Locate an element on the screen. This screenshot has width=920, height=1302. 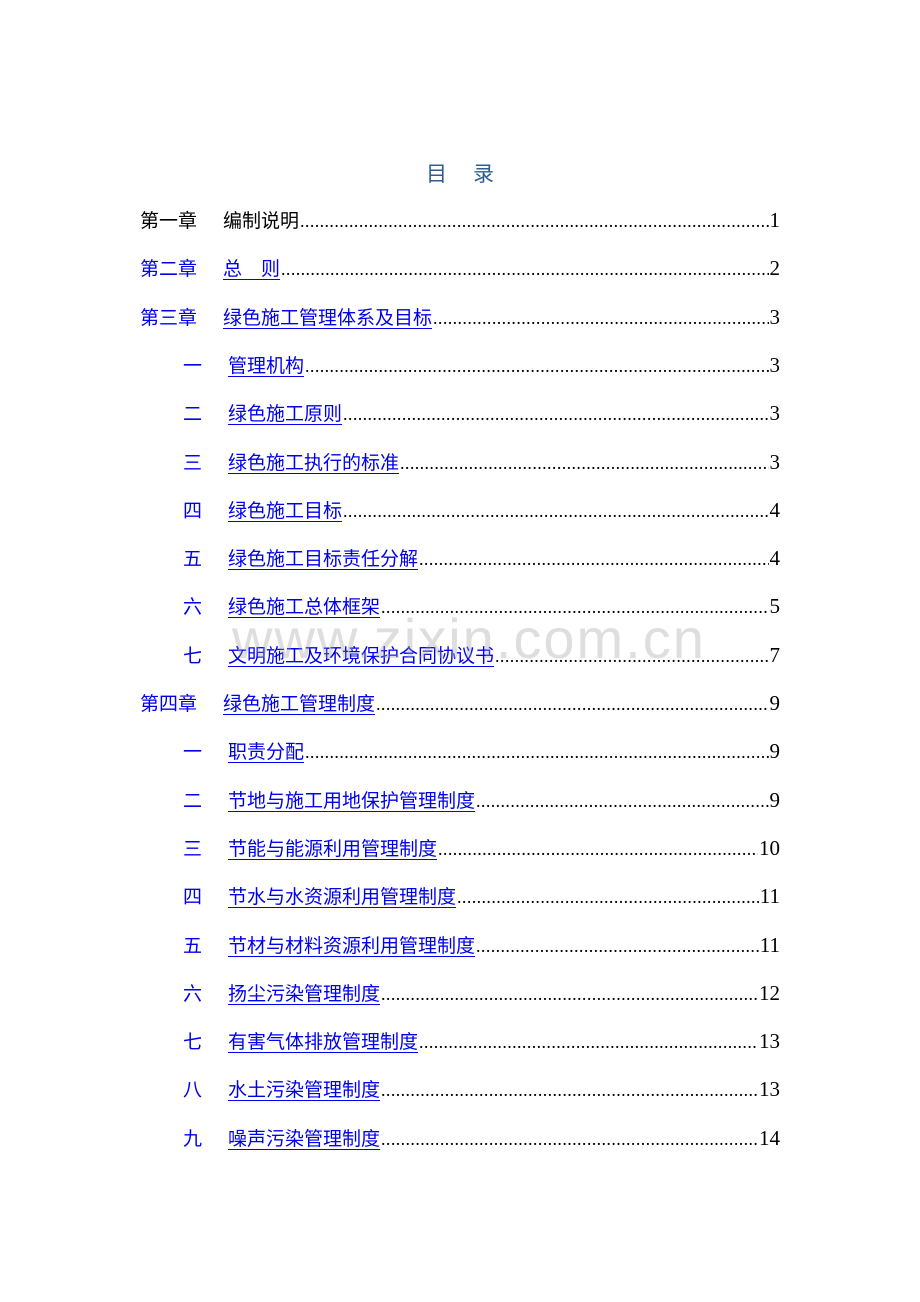
toc-entry-link: 第四章 绿色施工管理制度 is located at coordinates (257, 702).